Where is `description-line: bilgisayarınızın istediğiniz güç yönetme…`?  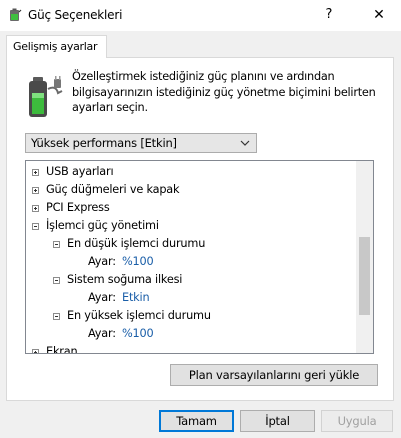
description-line: bilgisayarınızın istediğiniz güç yönetme… is located at coordinates (224, 92).